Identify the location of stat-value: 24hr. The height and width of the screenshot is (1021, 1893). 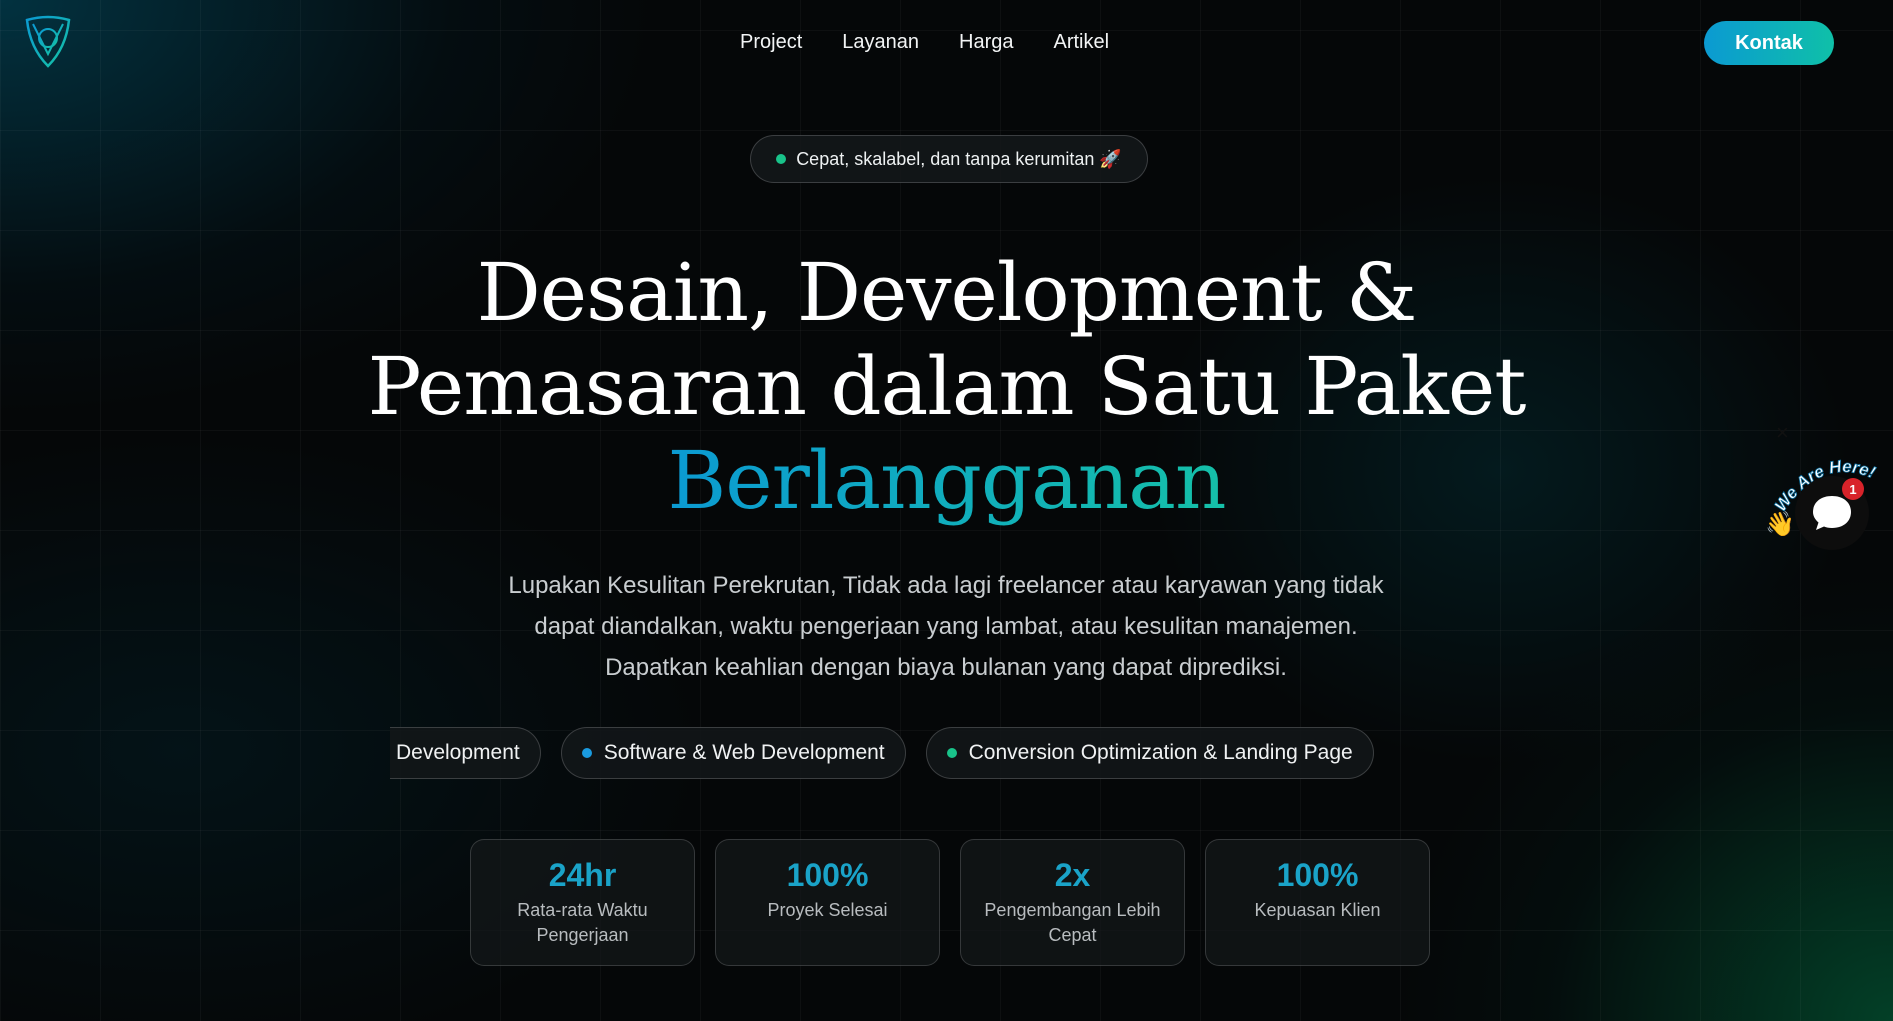
(582, 875).